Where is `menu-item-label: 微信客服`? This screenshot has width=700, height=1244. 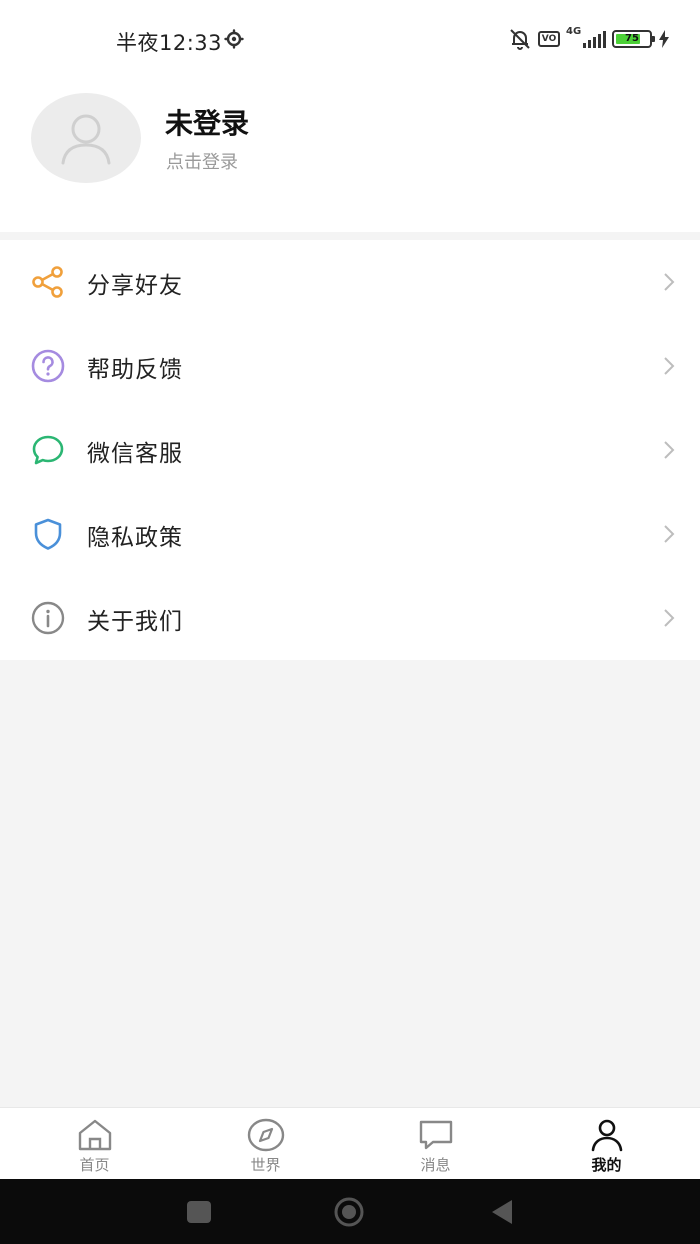 menu-item-label: 微信客服 is located at coordinates (135, 454).